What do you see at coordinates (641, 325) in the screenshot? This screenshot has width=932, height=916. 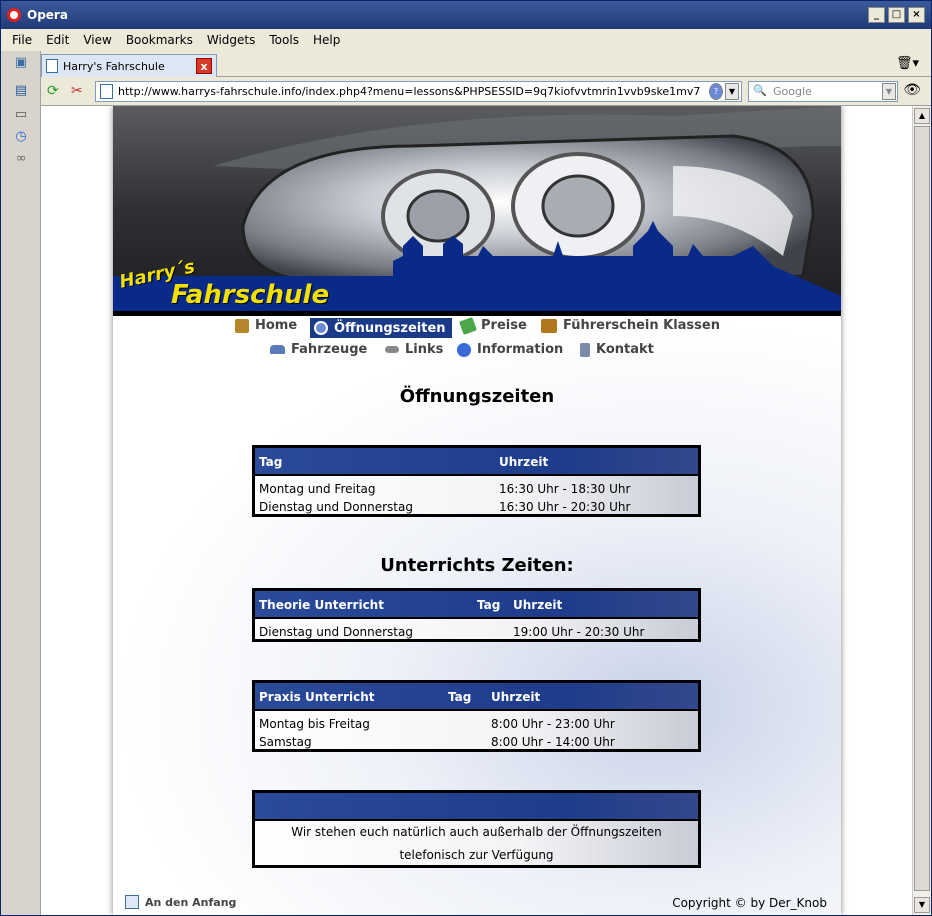 I see `nav-fuehrerschein-klassen-label: Führerschein Klassen` at bounding box center [641, 325].